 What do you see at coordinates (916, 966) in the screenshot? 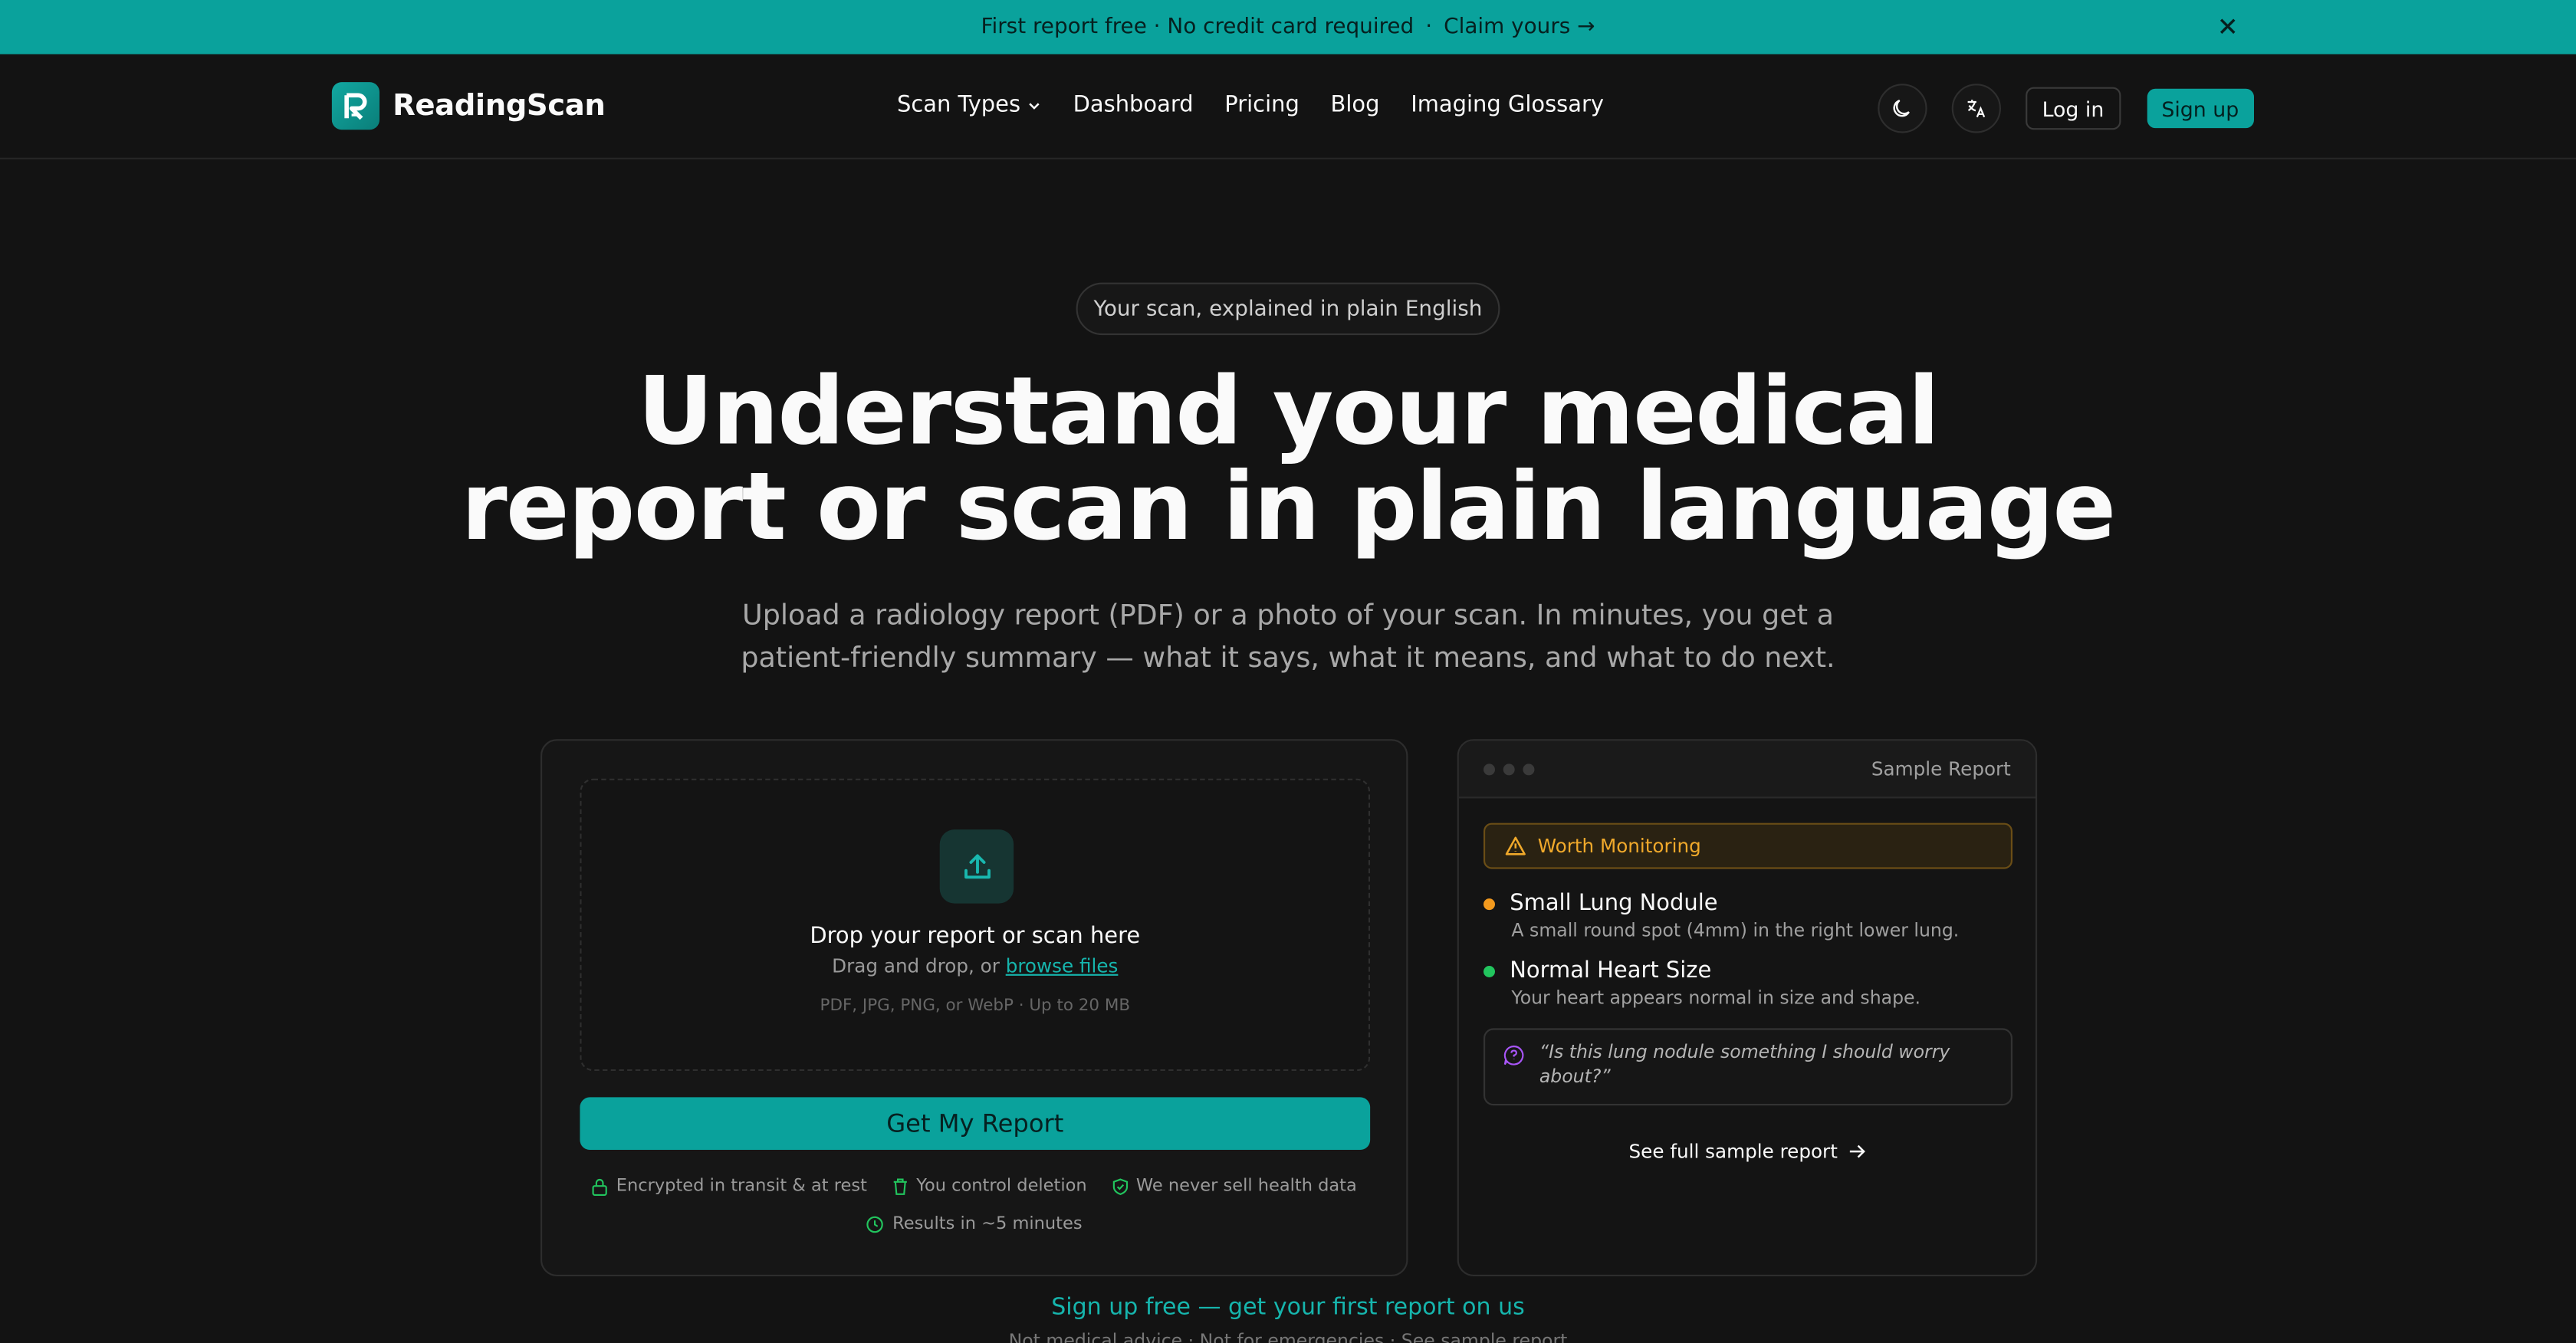
I see `dropzone-sub-prefix: Drag and drop, or` at bounding box center [916, 966].